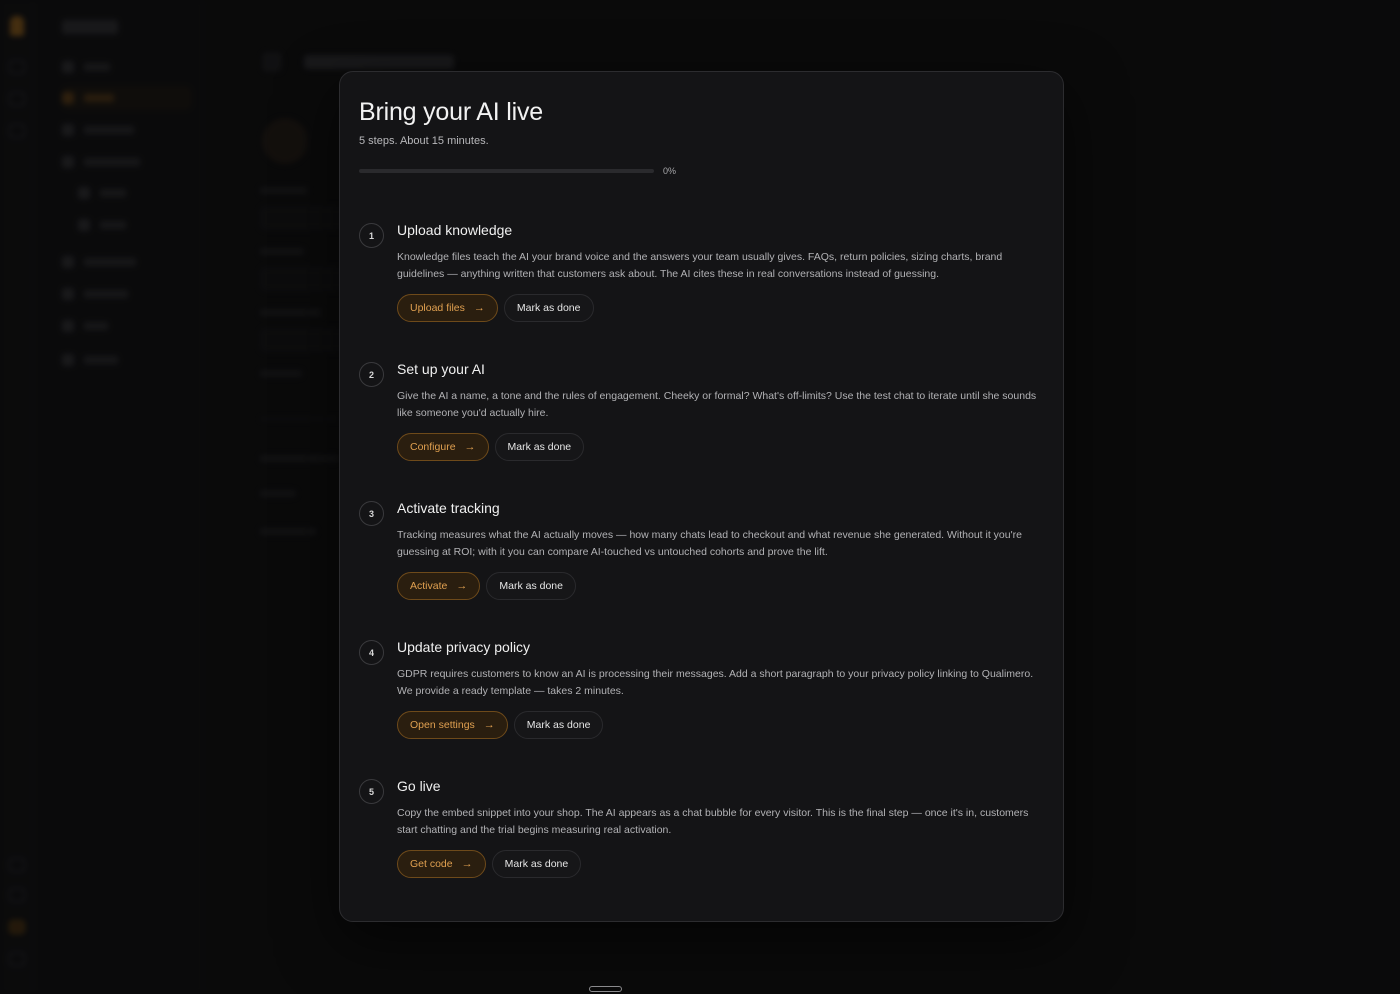 The image size is (1400, 994). Describe the element at coordinates (431, 864) in the screenshot. I see `button-label: Get code` at that location.